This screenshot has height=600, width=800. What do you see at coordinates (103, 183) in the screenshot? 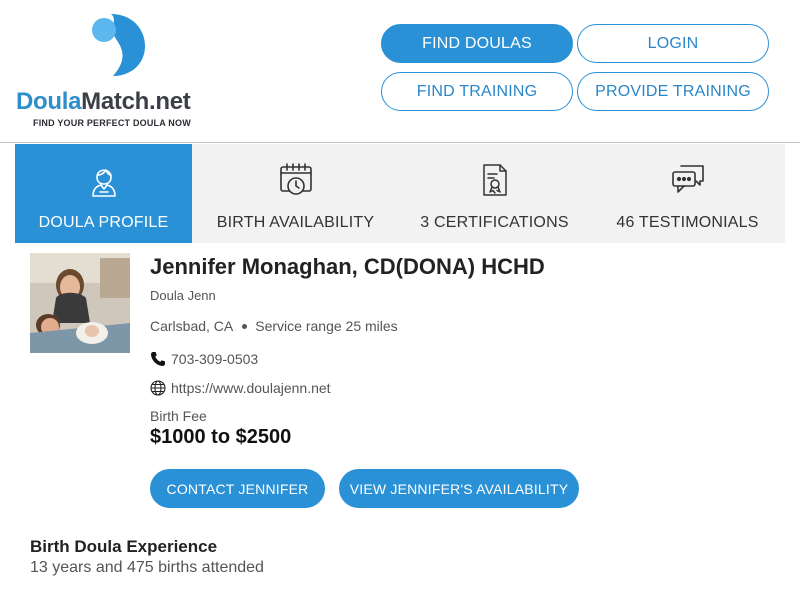
I see `doula-person-icon` at bounding box center [103, 183].